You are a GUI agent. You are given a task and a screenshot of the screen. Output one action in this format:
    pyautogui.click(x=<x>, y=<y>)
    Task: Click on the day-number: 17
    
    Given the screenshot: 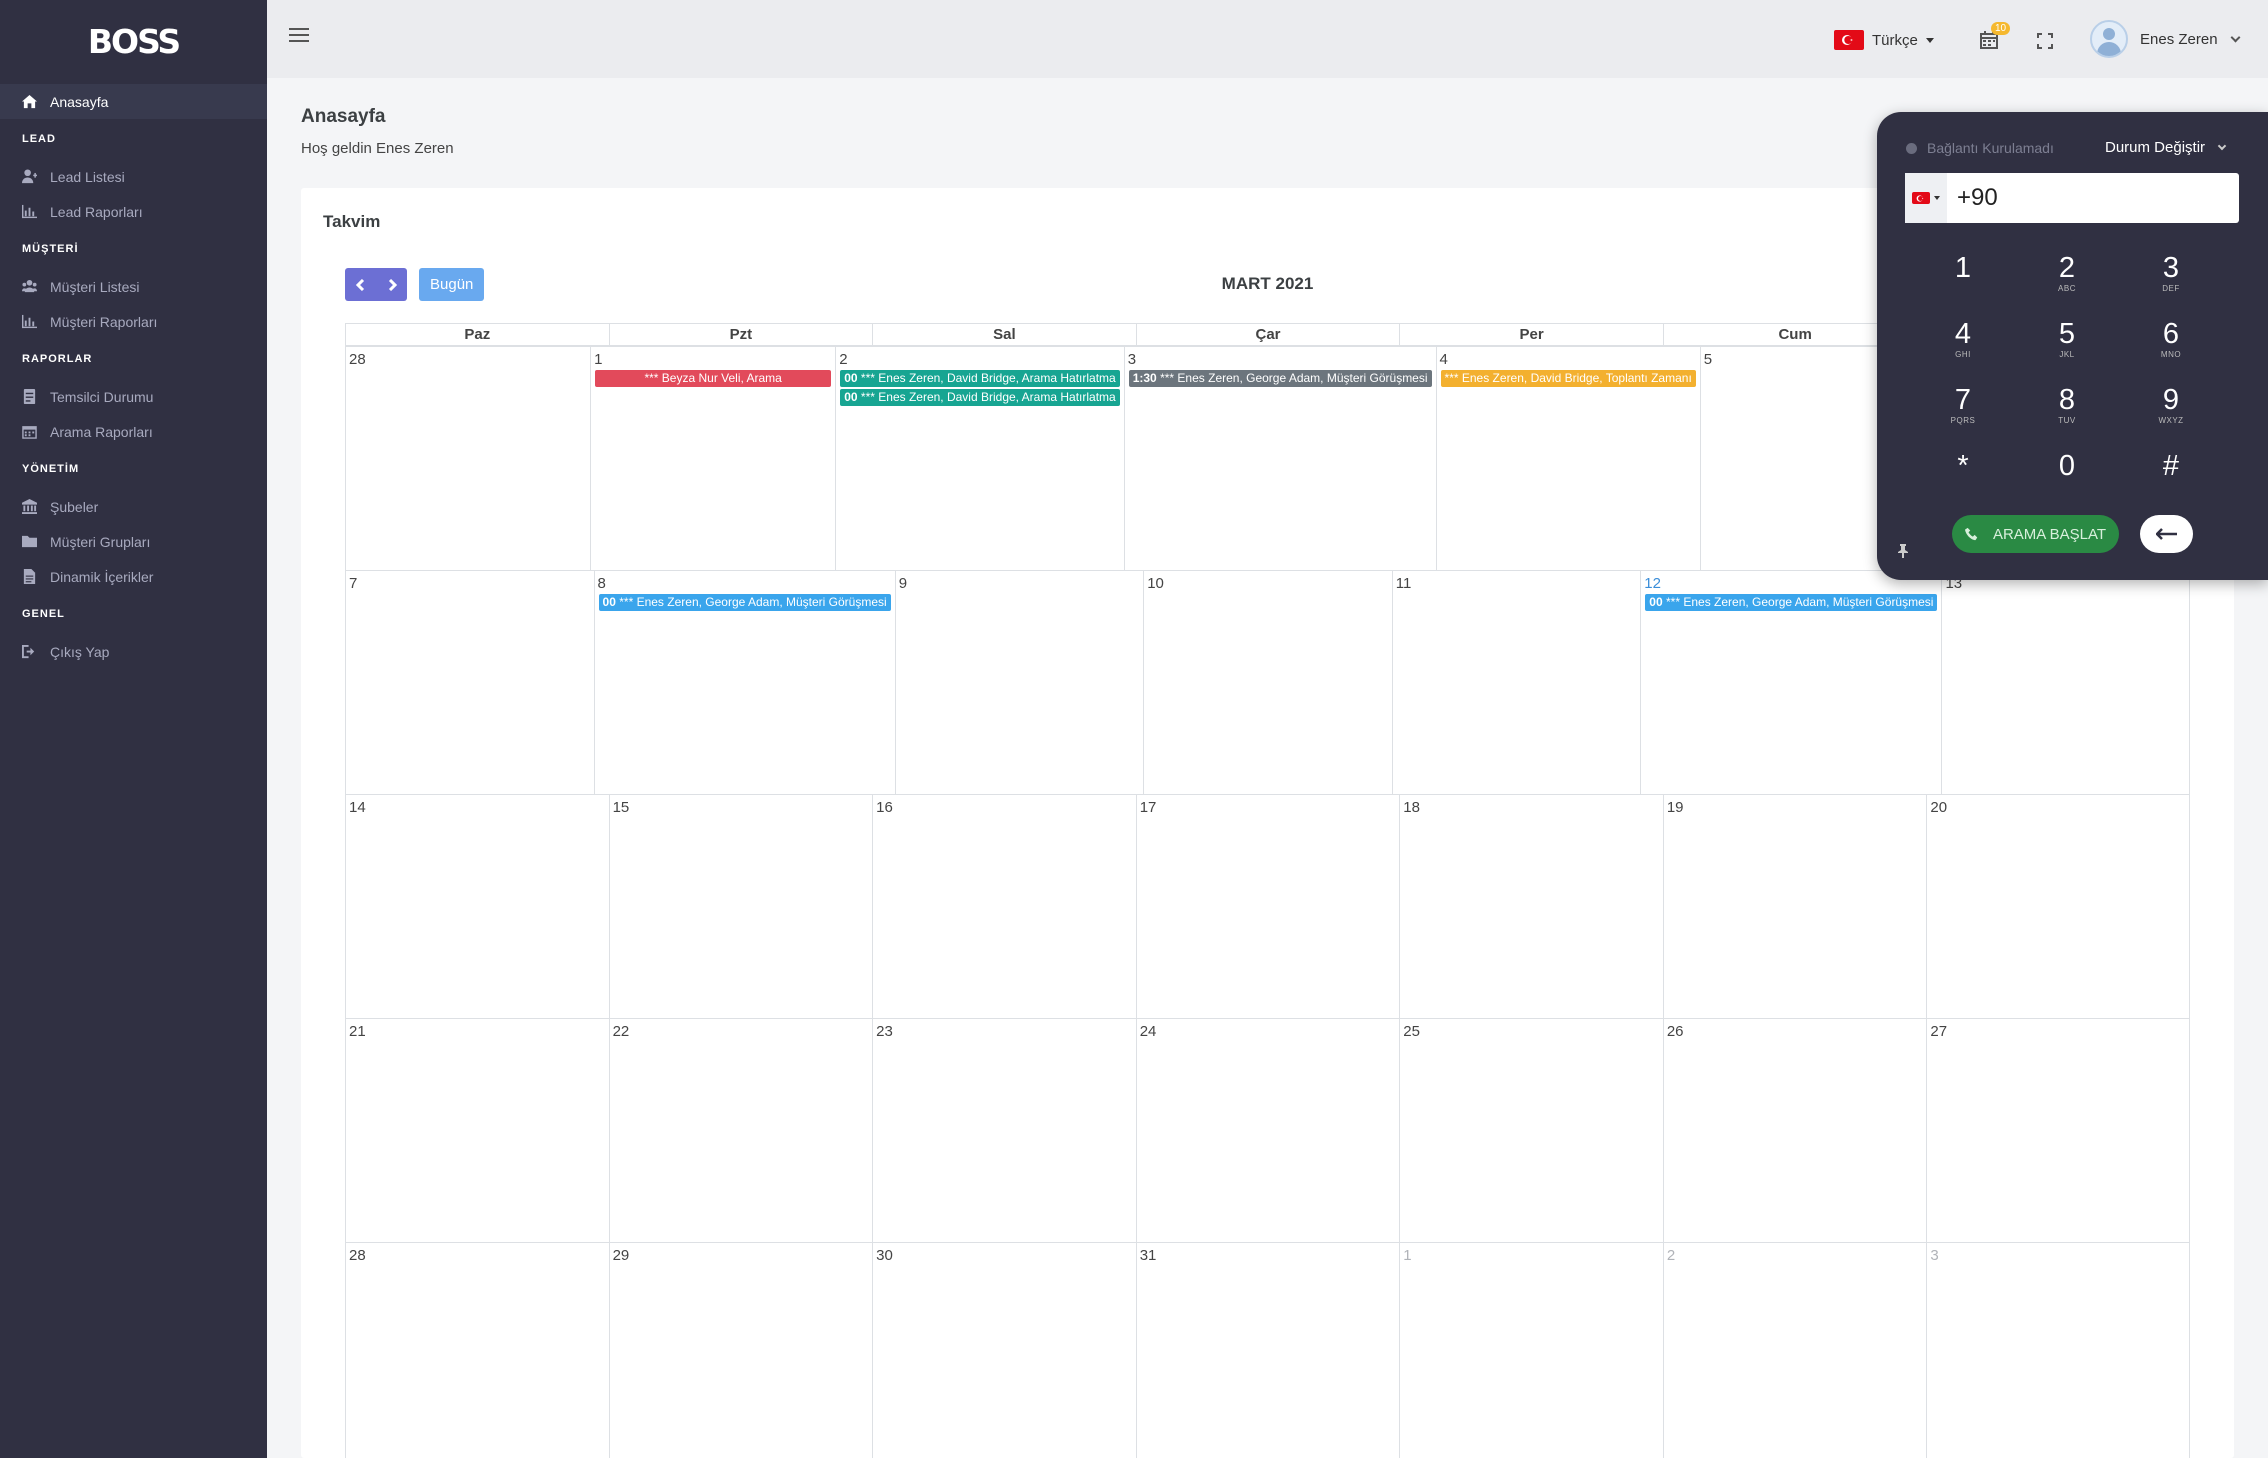 What is the action you would take?
    pyautogui.click(x=1268, y=808)
    